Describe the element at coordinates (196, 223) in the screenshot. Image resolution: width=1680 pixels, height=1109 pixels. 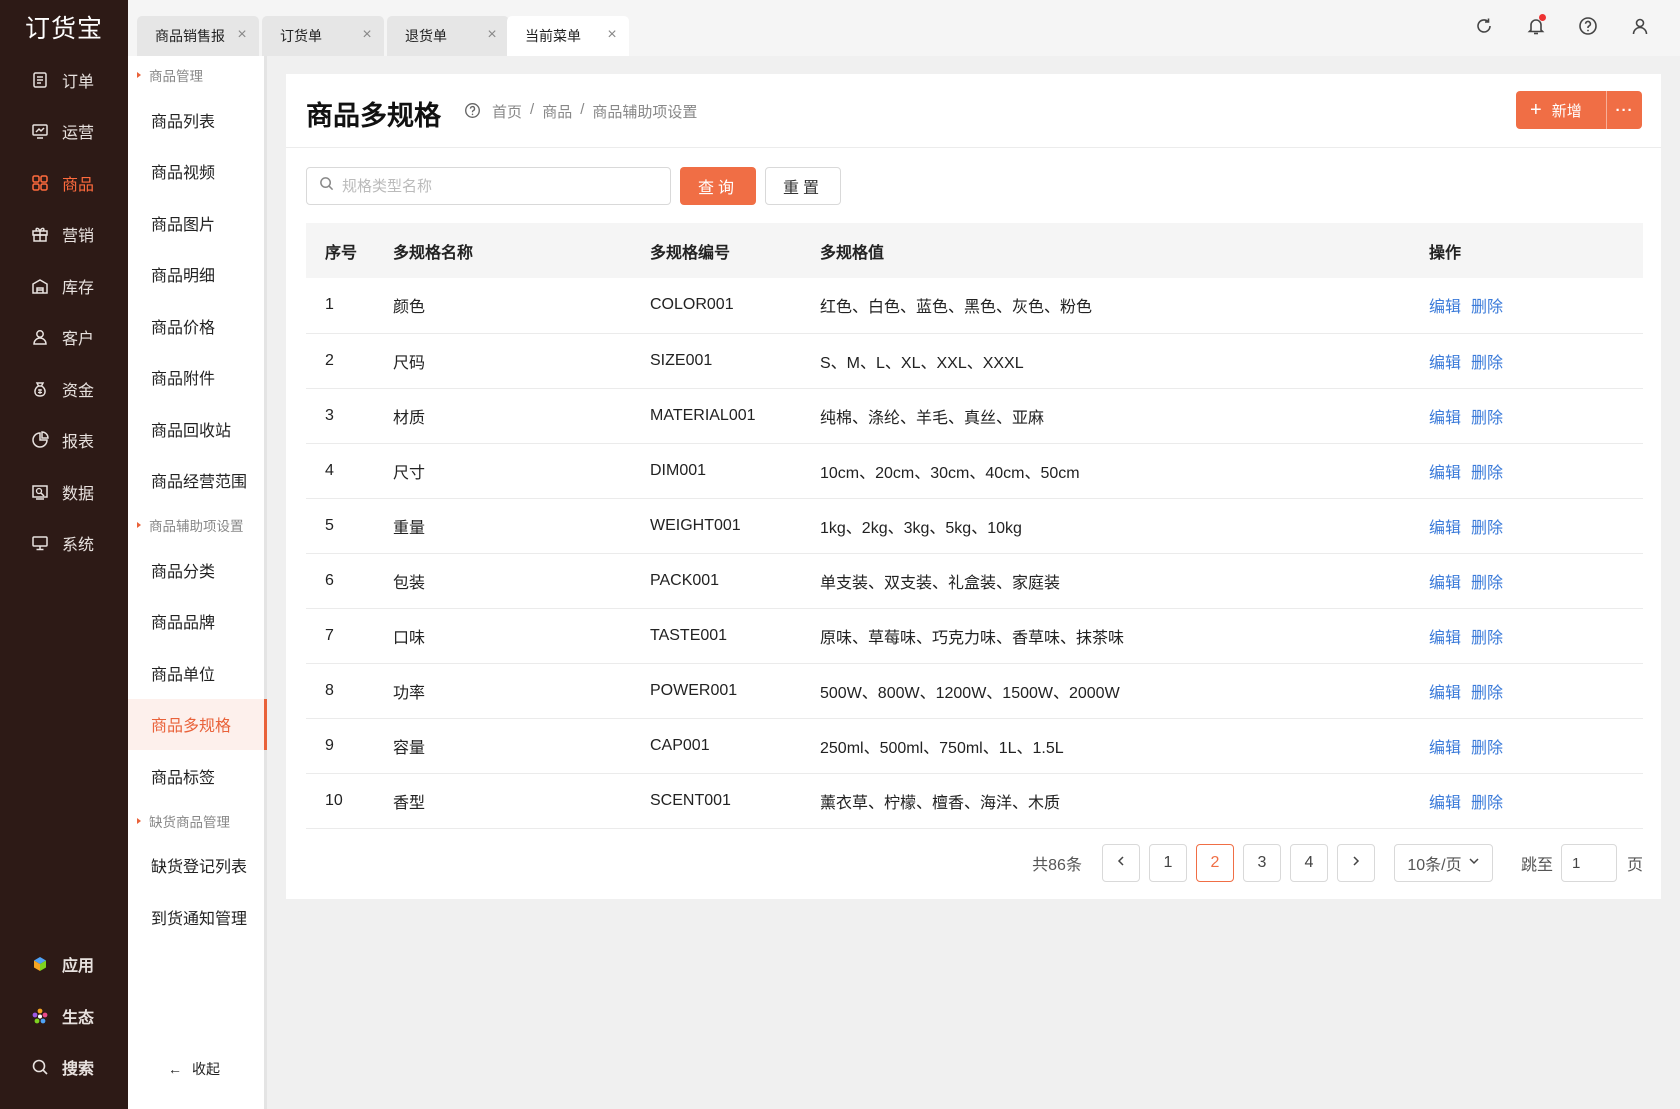
I see `submenu-item: 商品图片` at that location.